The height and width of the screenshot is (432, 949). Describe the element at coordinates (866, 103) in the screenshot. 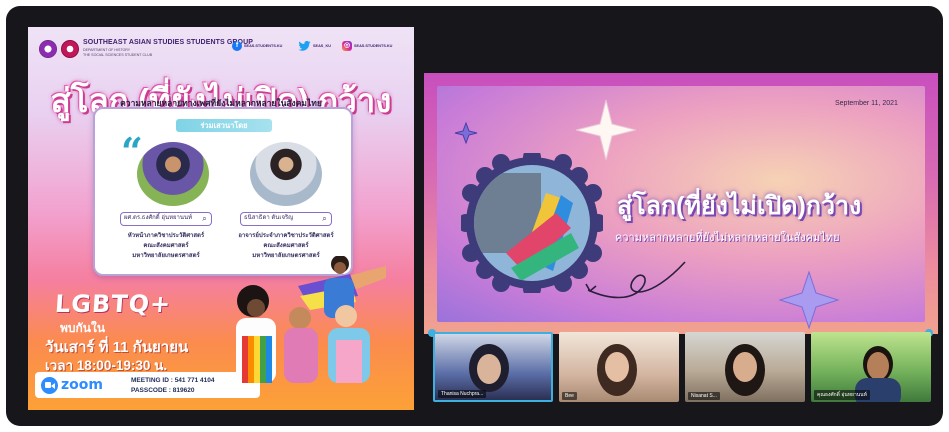

I see `slide-date: September 11, 2021` at that location.